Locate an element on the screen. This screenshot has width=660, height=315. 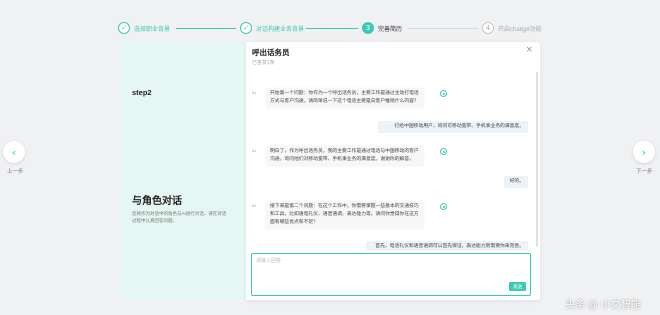
next-step-button: › is located at coordinates (644, 152).